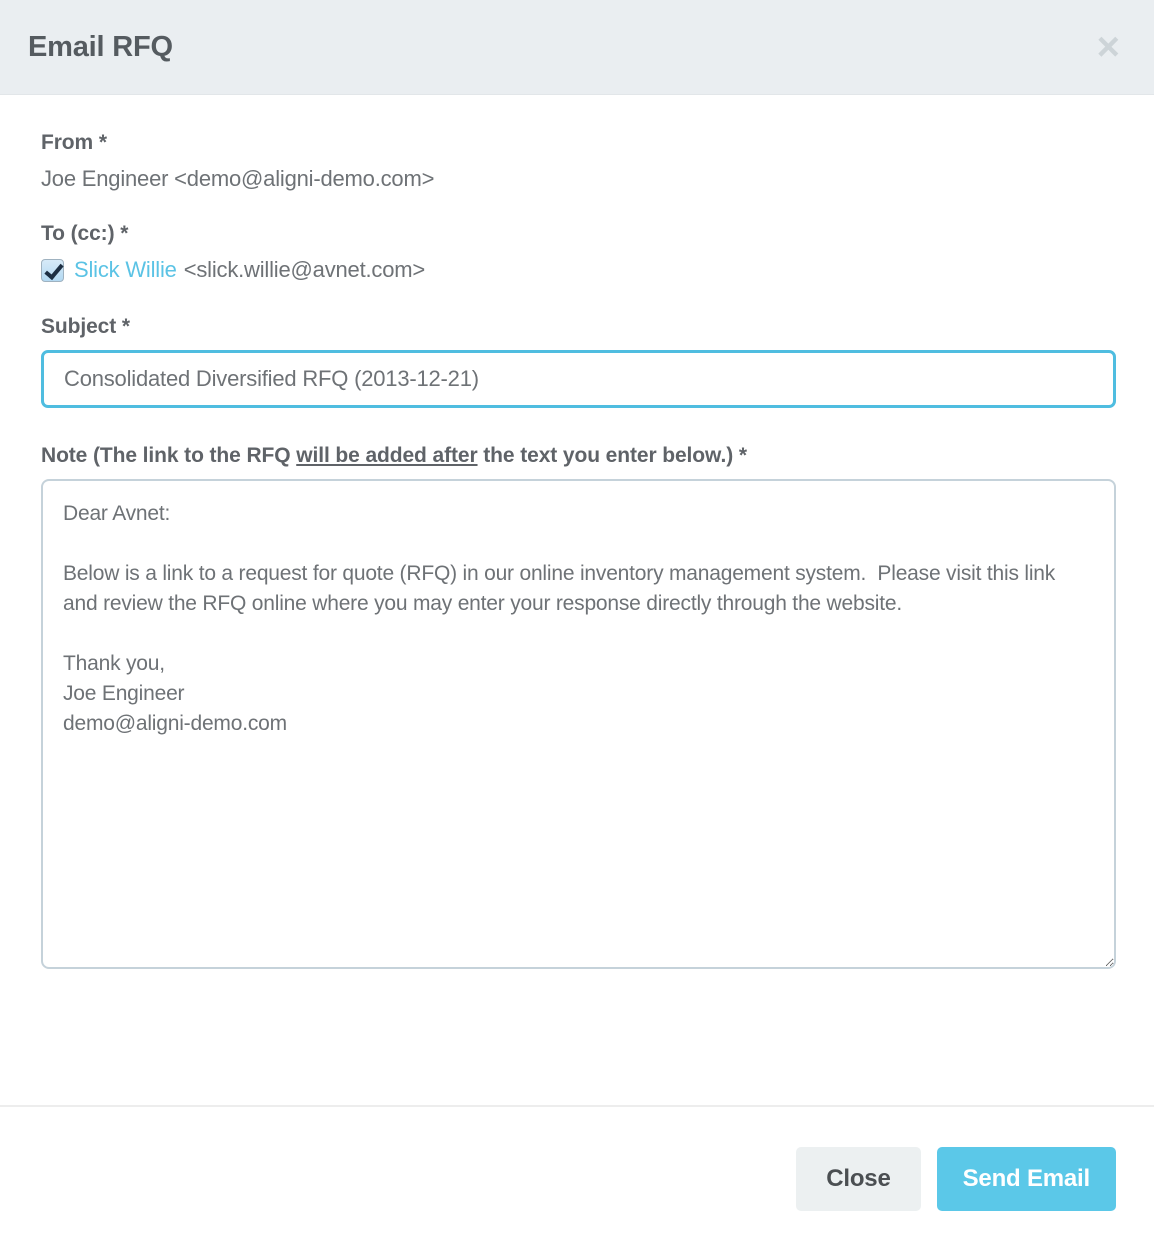 The height and width of the screenshot is (1246, 1154). Describe the element at coordinates (1108, 47) in the screenshot. I see `close-x-icon: ×` at that location.